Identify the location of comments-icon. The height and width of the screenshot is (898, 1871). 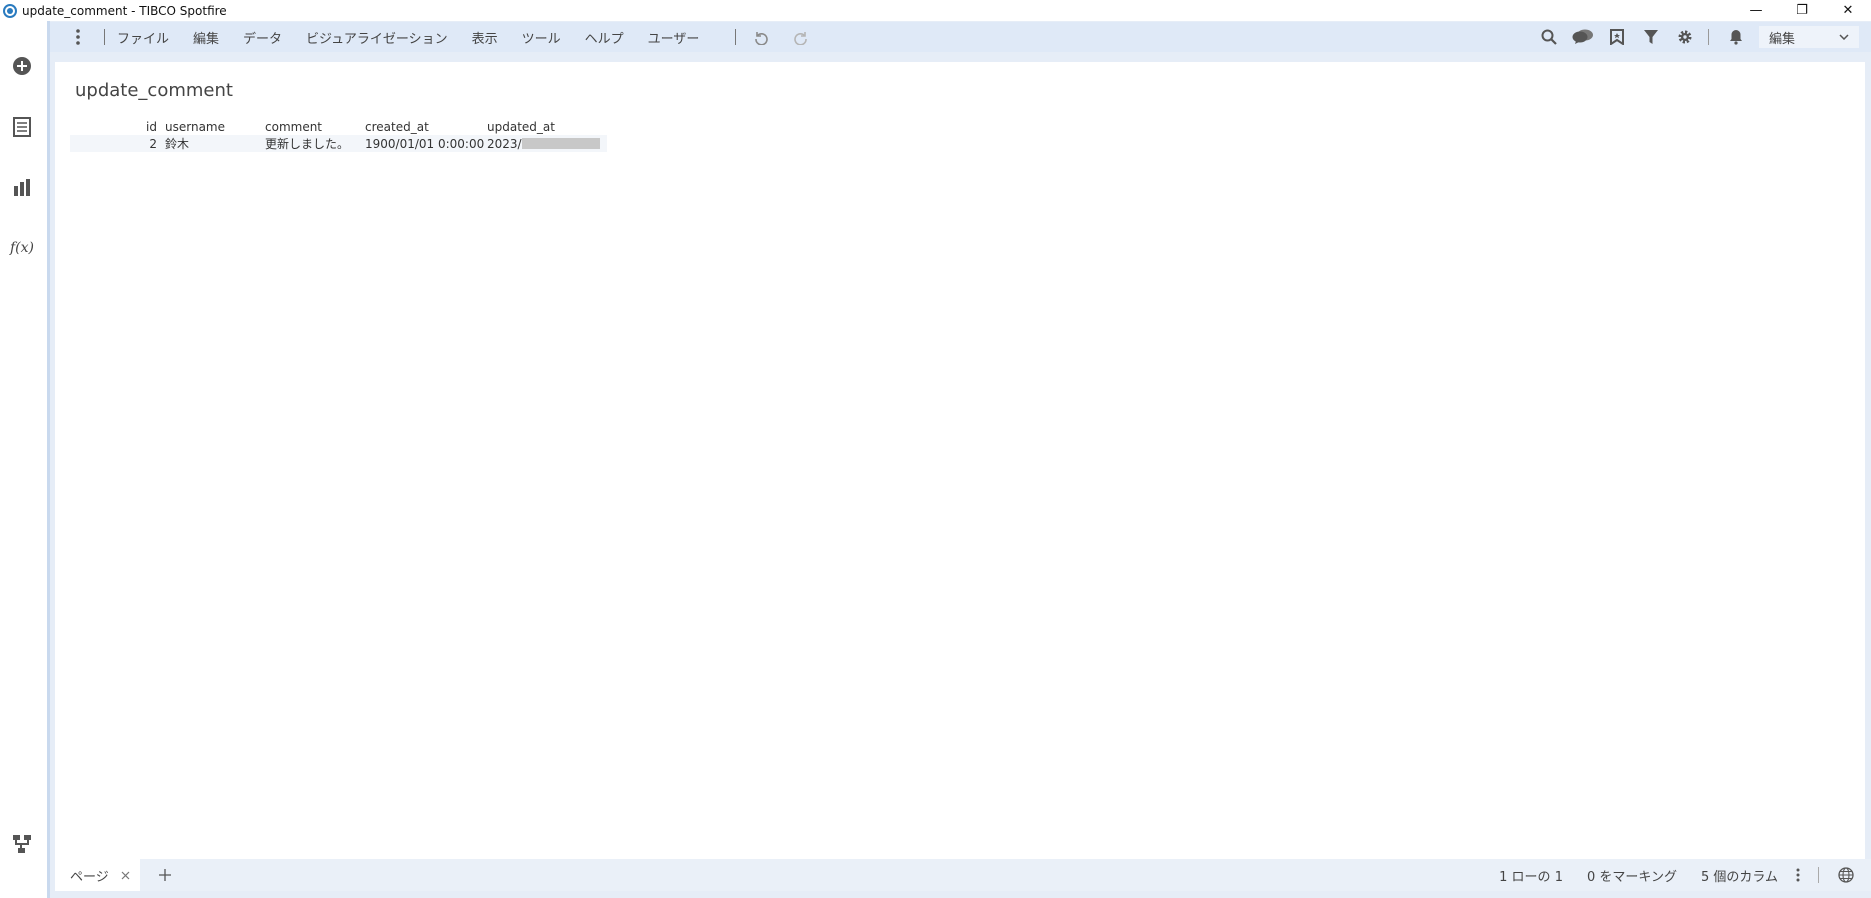
(1582, 36).